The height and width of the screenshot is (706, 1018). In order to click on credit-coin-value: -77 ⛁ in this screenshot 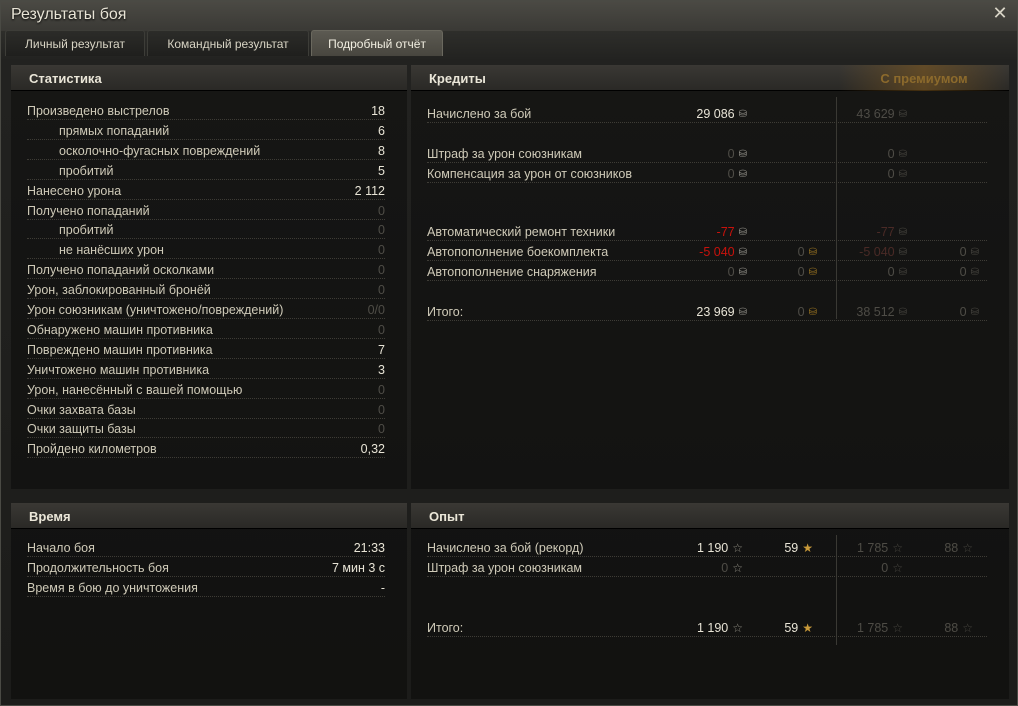, I will do `click(892, 232)`.